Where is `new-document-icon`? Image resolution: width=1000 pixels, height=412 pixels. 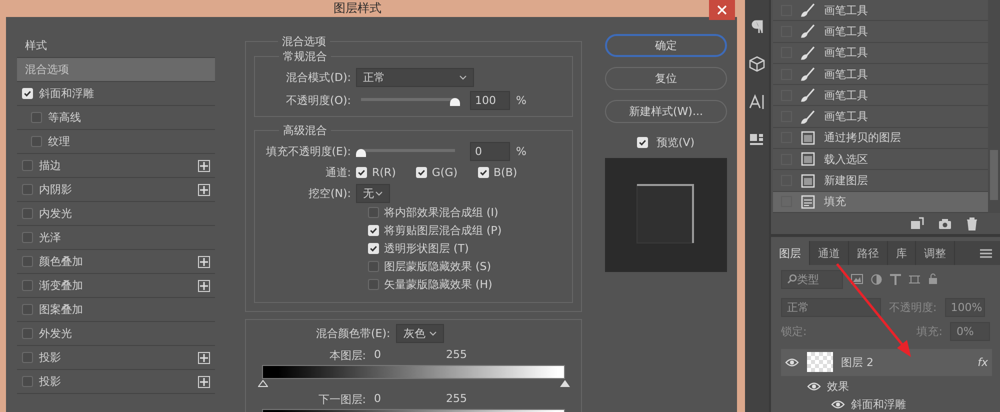
new-document-icon is located at coordinates (917, 223).